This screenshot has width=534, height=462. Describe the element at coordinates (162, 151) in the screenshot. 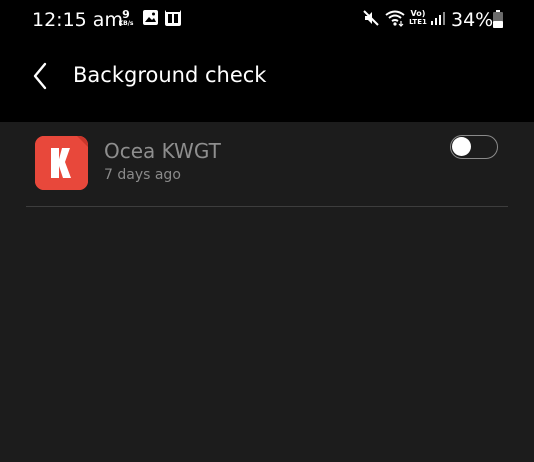

I see `app-name: Ocea KWGT` at that location.